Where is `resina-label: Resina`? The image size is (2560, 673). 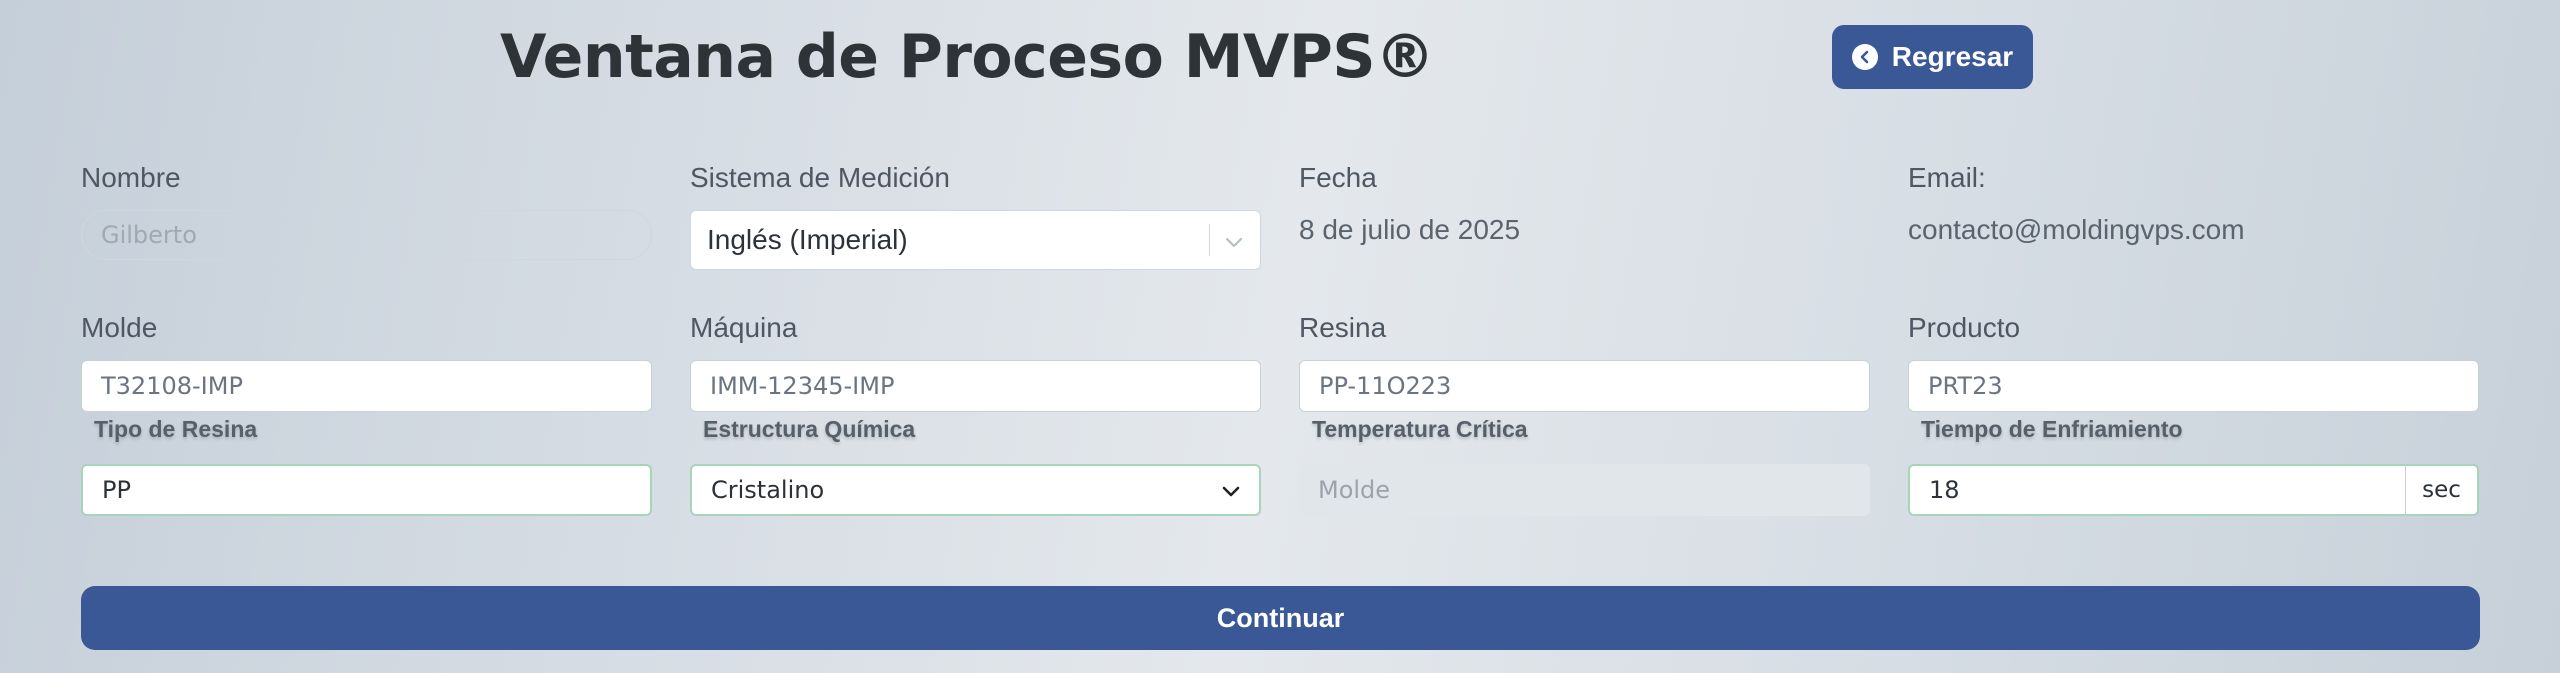
resina-label: Resina is located at coordinates (1343, 327).